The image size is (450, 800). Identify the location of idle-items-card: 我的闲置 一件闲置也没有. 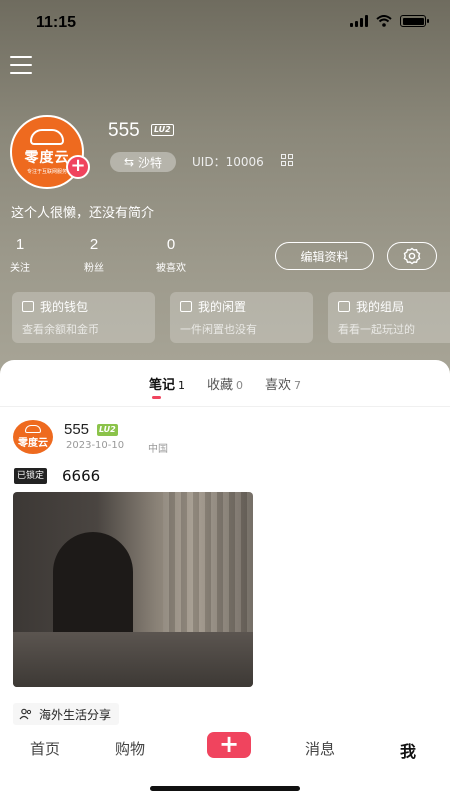
(241, 317).